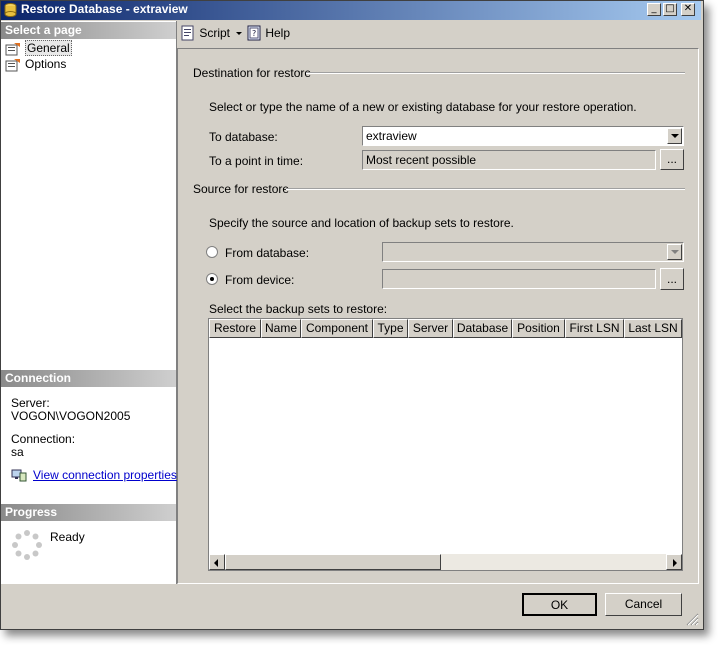  Describe the element at coordinates (267, 253) in the screenshot. I see `from-database-label: From database:` at that location.